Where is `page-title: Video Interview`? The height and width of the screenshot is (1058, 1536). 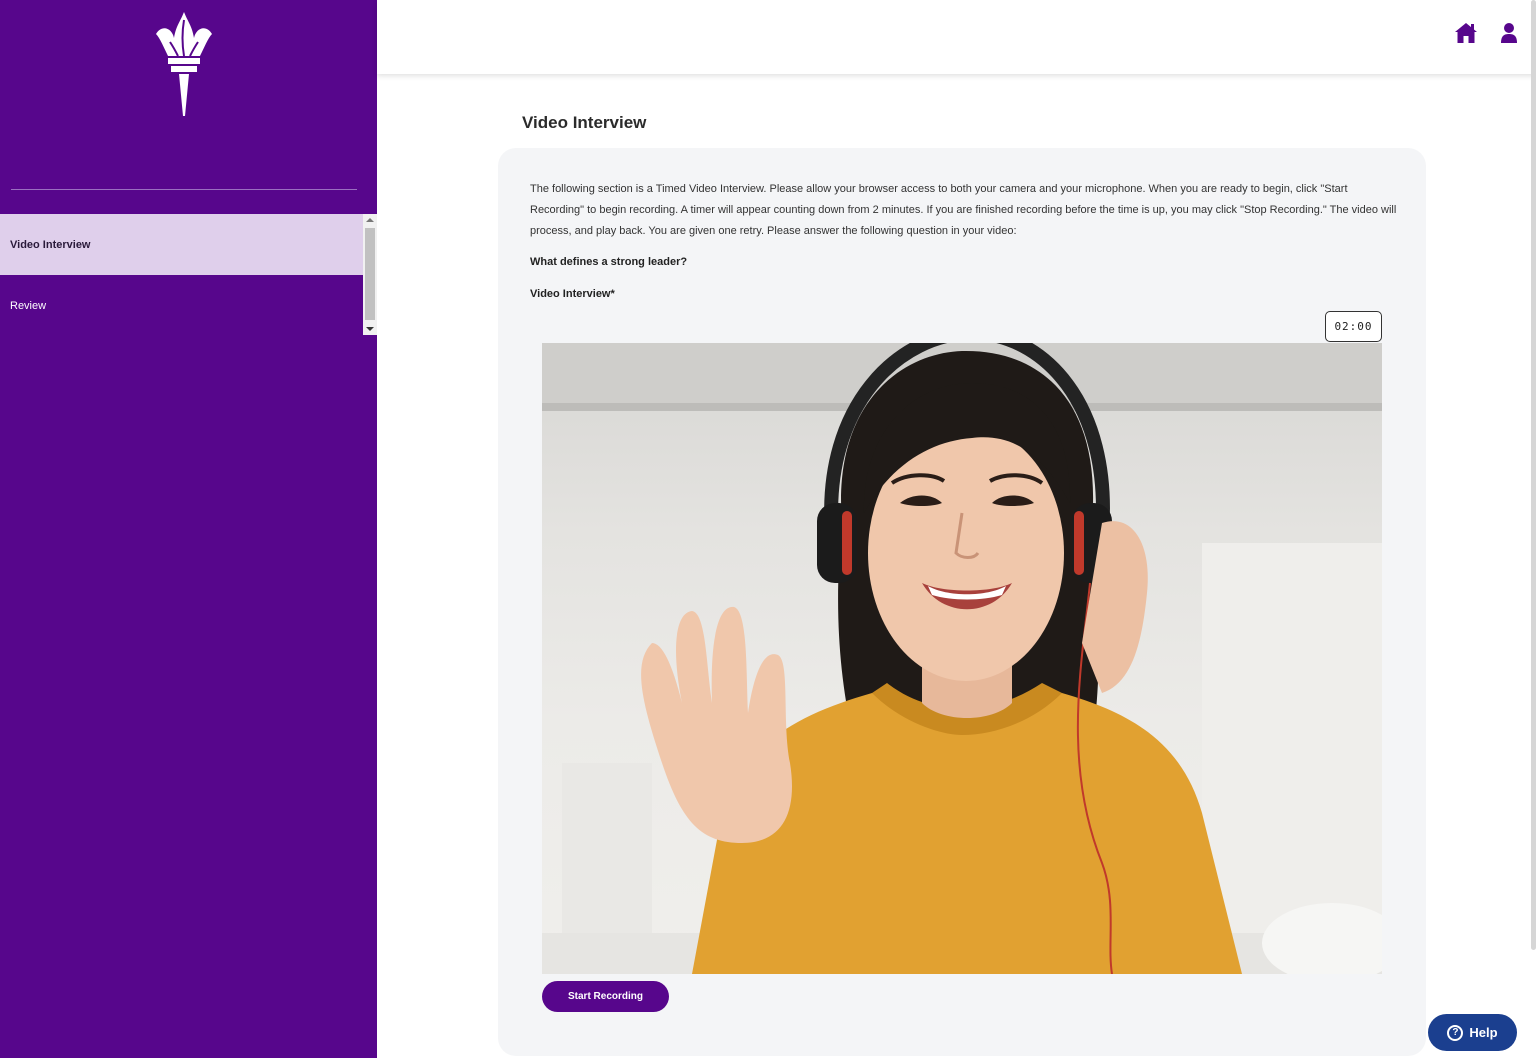
page-title: Video Interview is located at coordinates (584, 122).